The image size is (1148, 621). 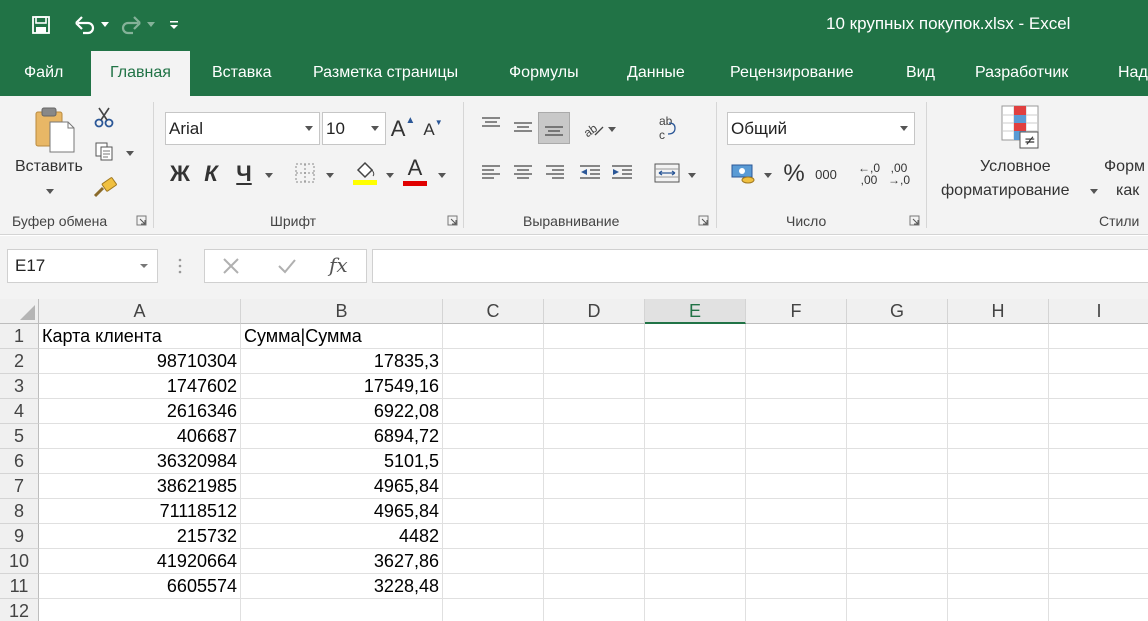 What do you see at coordinates (140, 486) in the screenshot?
I see `cell-a7: 38621985` at bounding box center [140, 486].